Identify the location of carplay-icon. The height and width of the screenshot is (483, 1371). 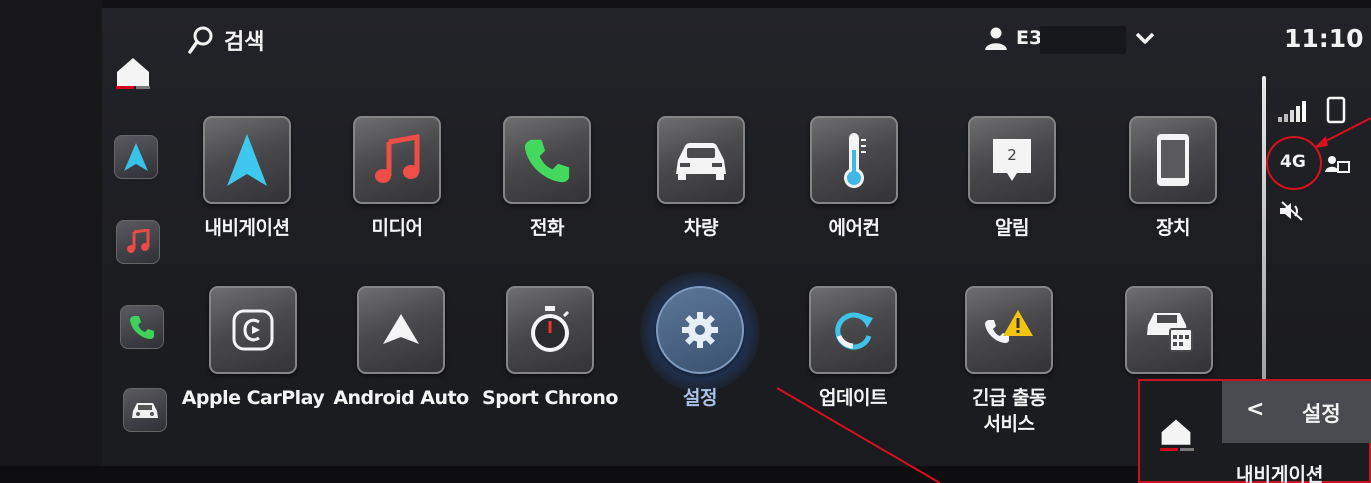
(253, 330).